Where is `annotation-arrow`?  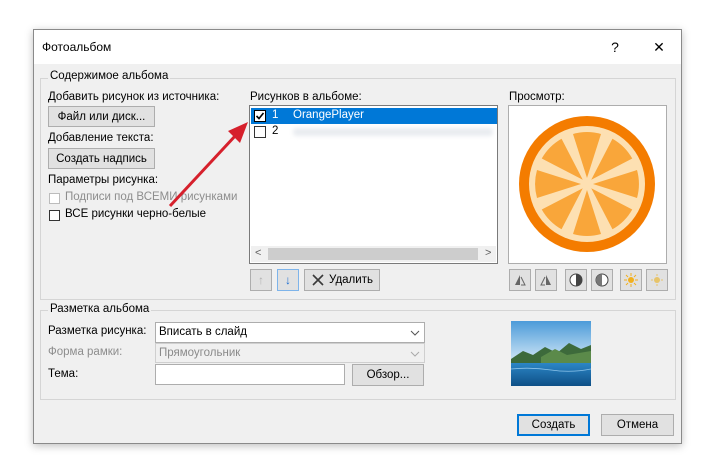
annotation-arrow is located at coordinates (208, 165).